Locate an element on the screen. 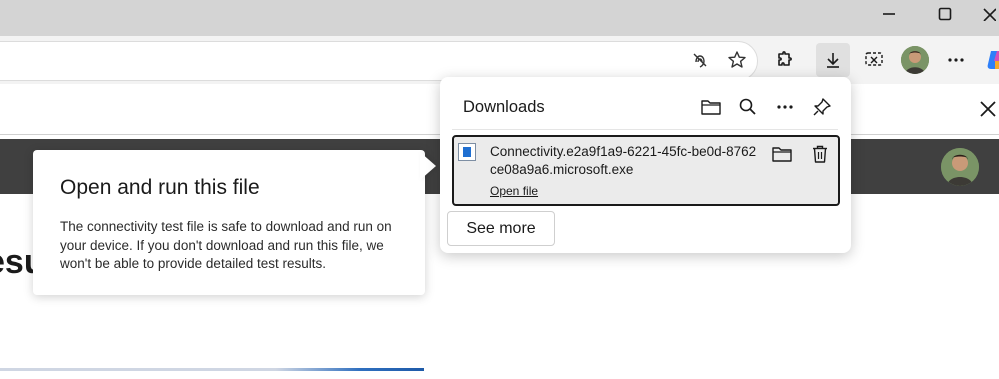 This screenshot has width=999, height=379. open-downloads-folder-button is located at coordinates (711, 107).